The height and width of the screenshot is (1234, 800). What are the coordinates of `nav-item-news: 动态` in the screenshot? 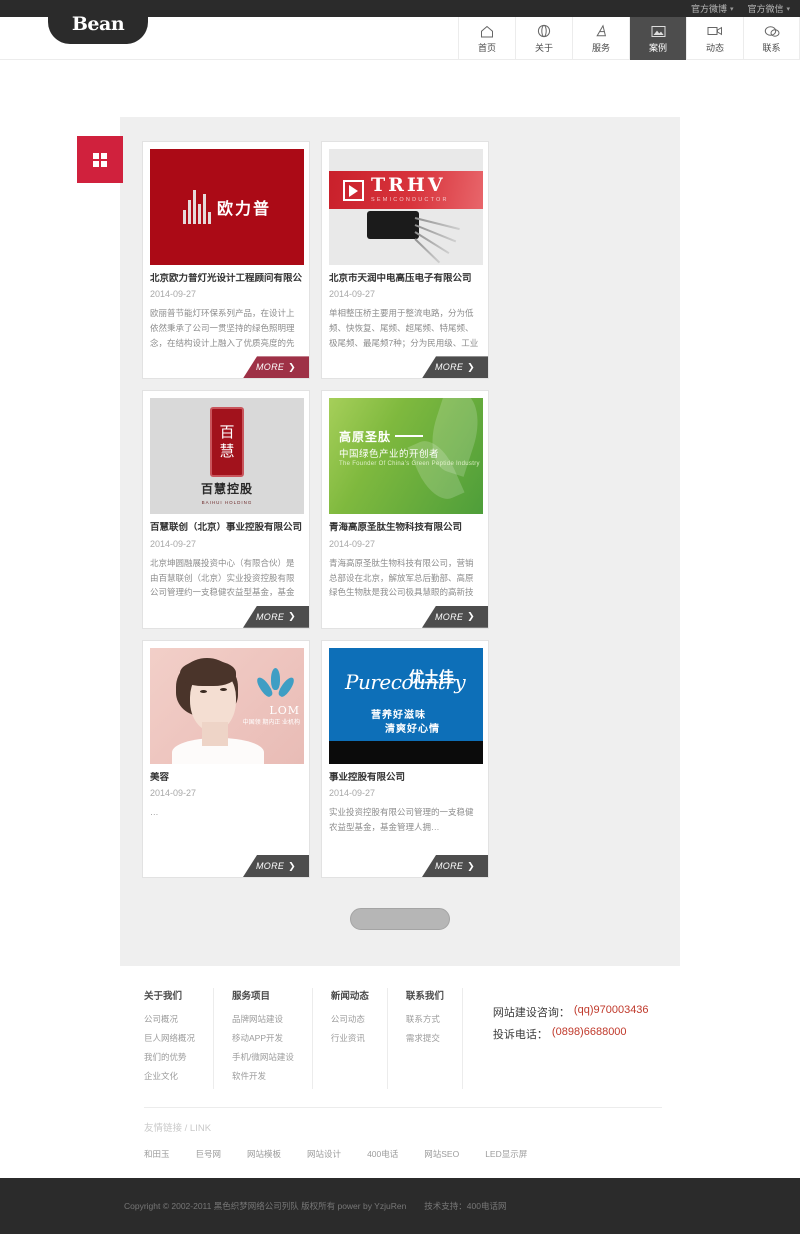 It's located at (714, 38).